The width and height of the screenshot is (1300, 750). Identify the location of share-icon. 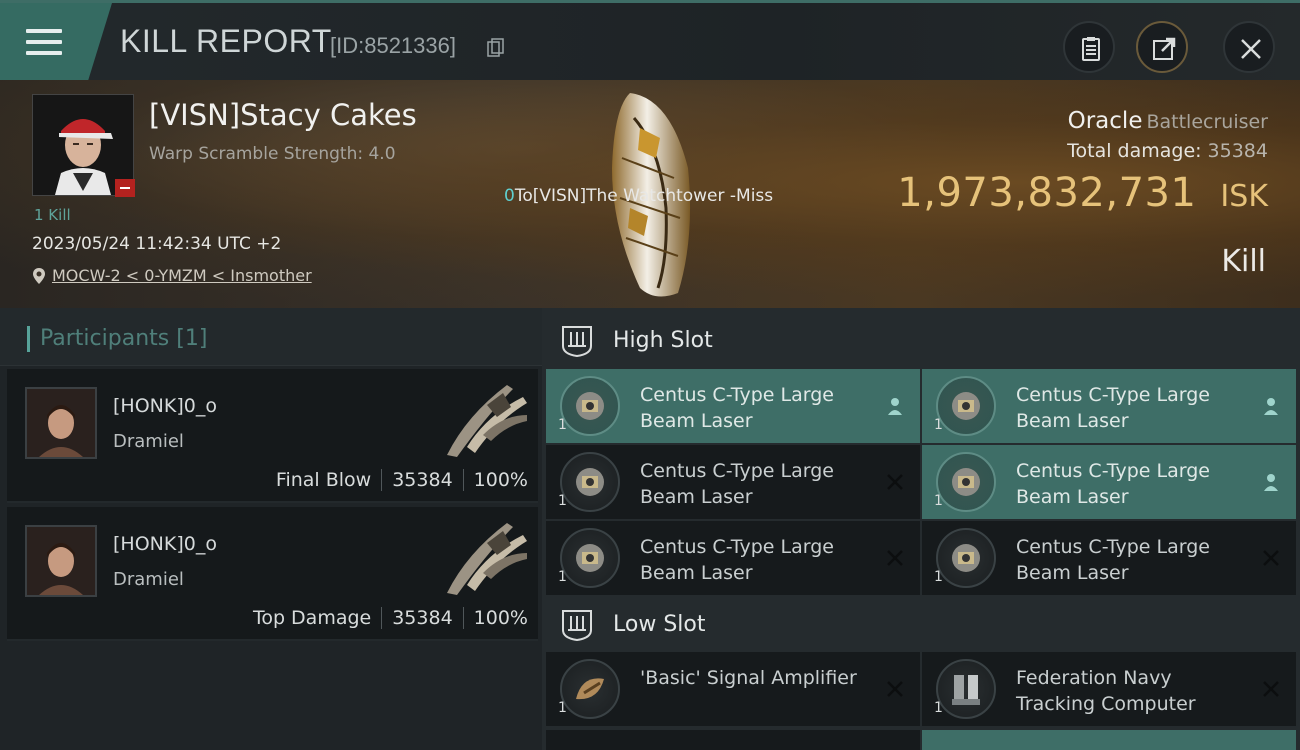
(1164, 48).